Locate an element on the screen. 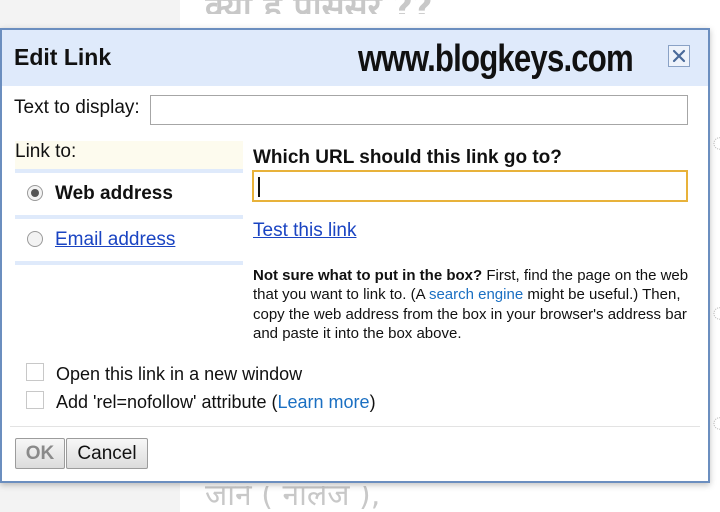 The image size is (720, 512). link-type-panel: Link to: Web address Email address is located at coordinates (129, 203).